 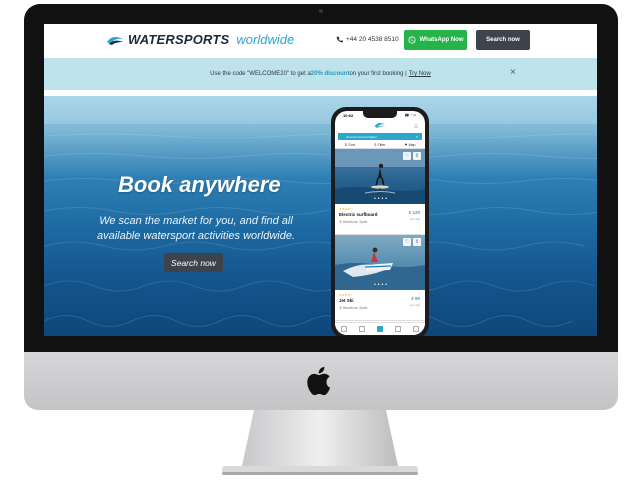 I want to click on tab-home-icon, so click(x=344, y=329).